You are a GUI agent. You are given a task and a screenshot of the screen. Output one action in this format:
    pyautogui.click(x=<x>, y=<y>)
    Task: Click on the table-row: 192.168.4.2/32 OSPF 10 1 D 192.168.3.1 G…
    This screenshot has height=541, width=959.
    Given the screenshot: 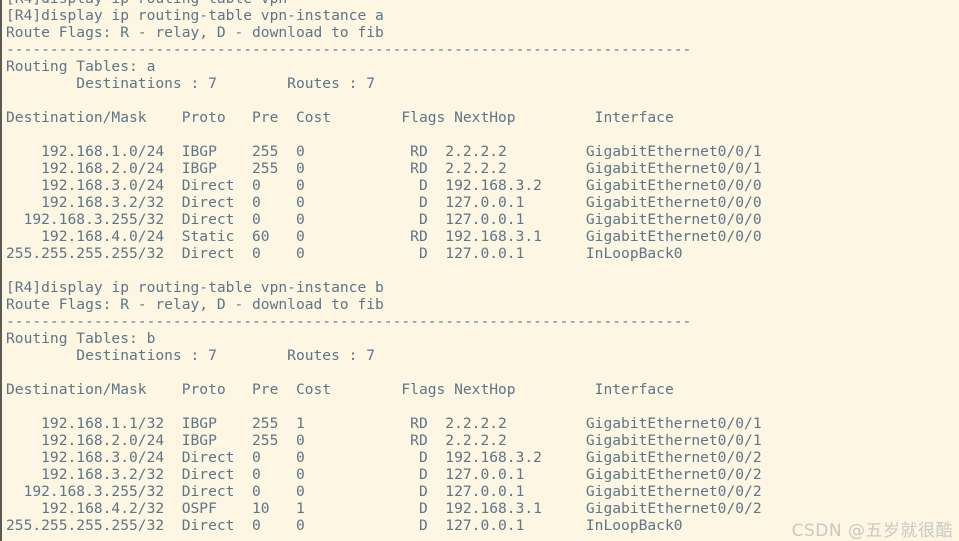 What is the action you would take?
    pyautogui.click(x=384, y=508)
    